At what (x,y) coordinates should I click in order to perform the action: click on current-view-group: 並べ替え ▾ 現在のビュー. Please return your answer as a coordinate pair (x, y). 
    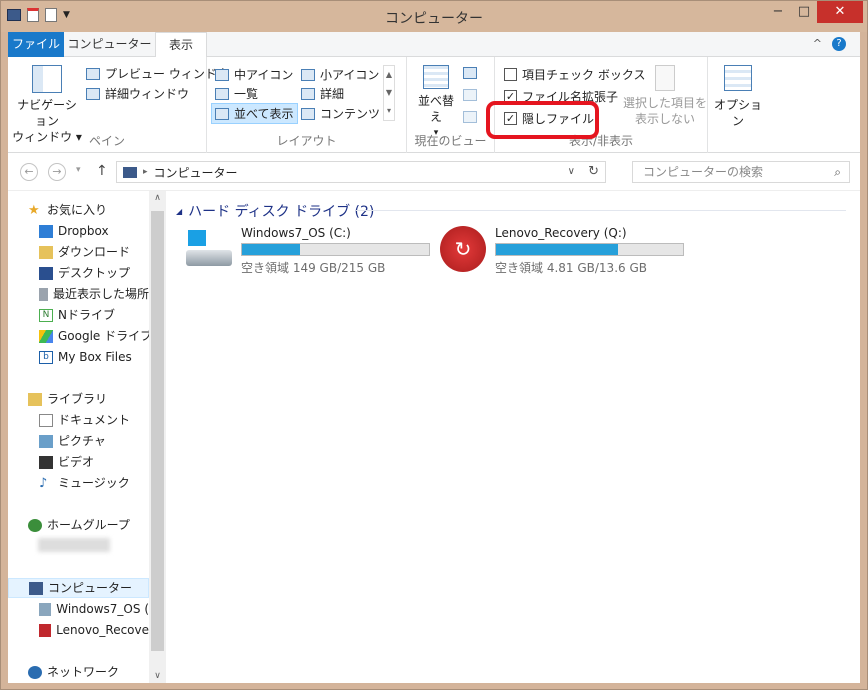
    Looking at the image, I should click on (451, 105).